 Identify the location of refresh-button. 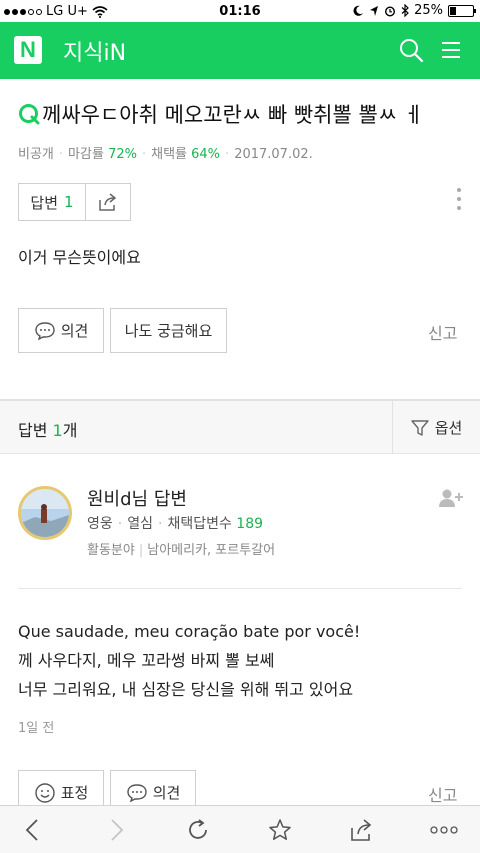
(198, 829).